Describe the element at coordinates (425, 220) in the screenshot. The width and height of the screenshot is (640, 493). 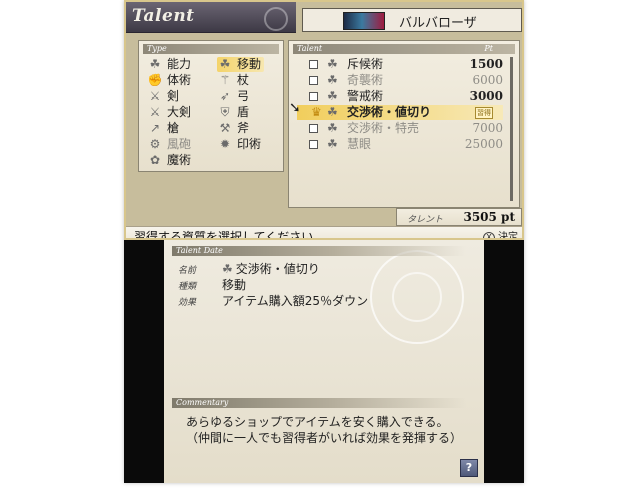
I see `total-label: タレント` at that location.